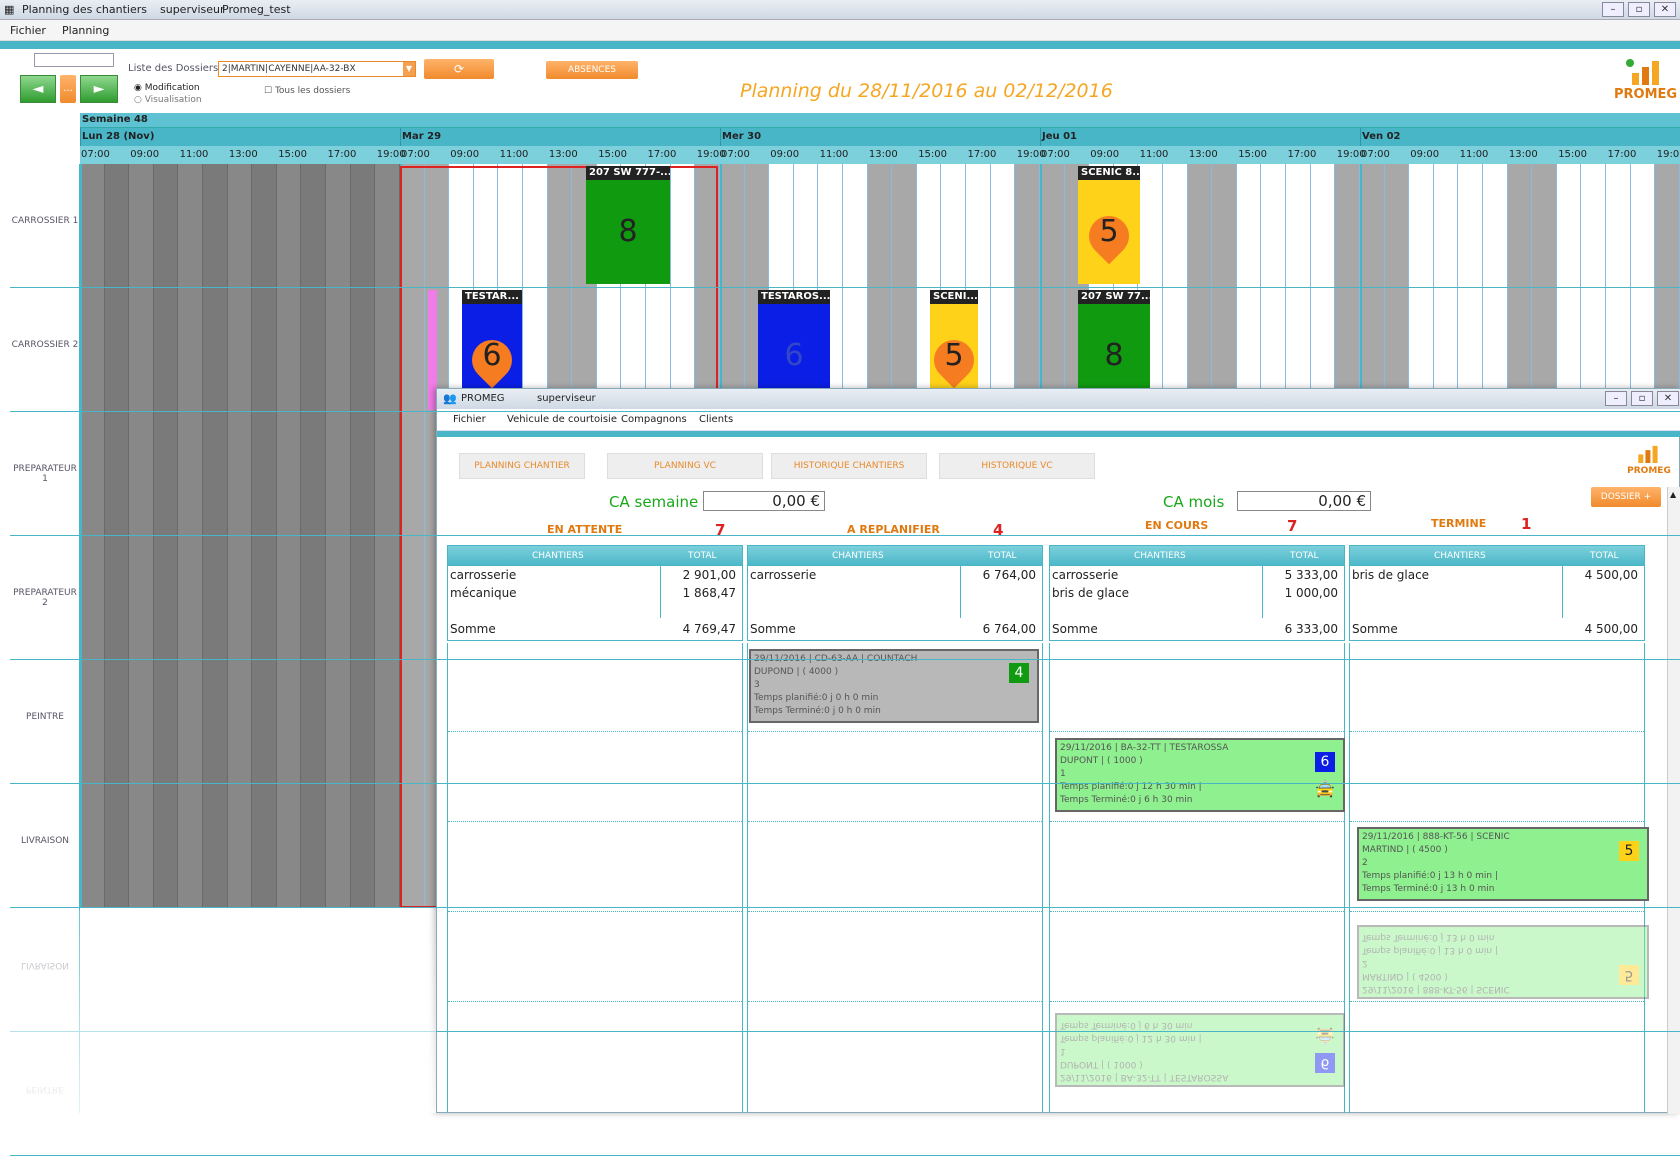 This screenshot has width=1680, height=1156. I want to click on sum-value: 6 333,00, so click(1311, 629).